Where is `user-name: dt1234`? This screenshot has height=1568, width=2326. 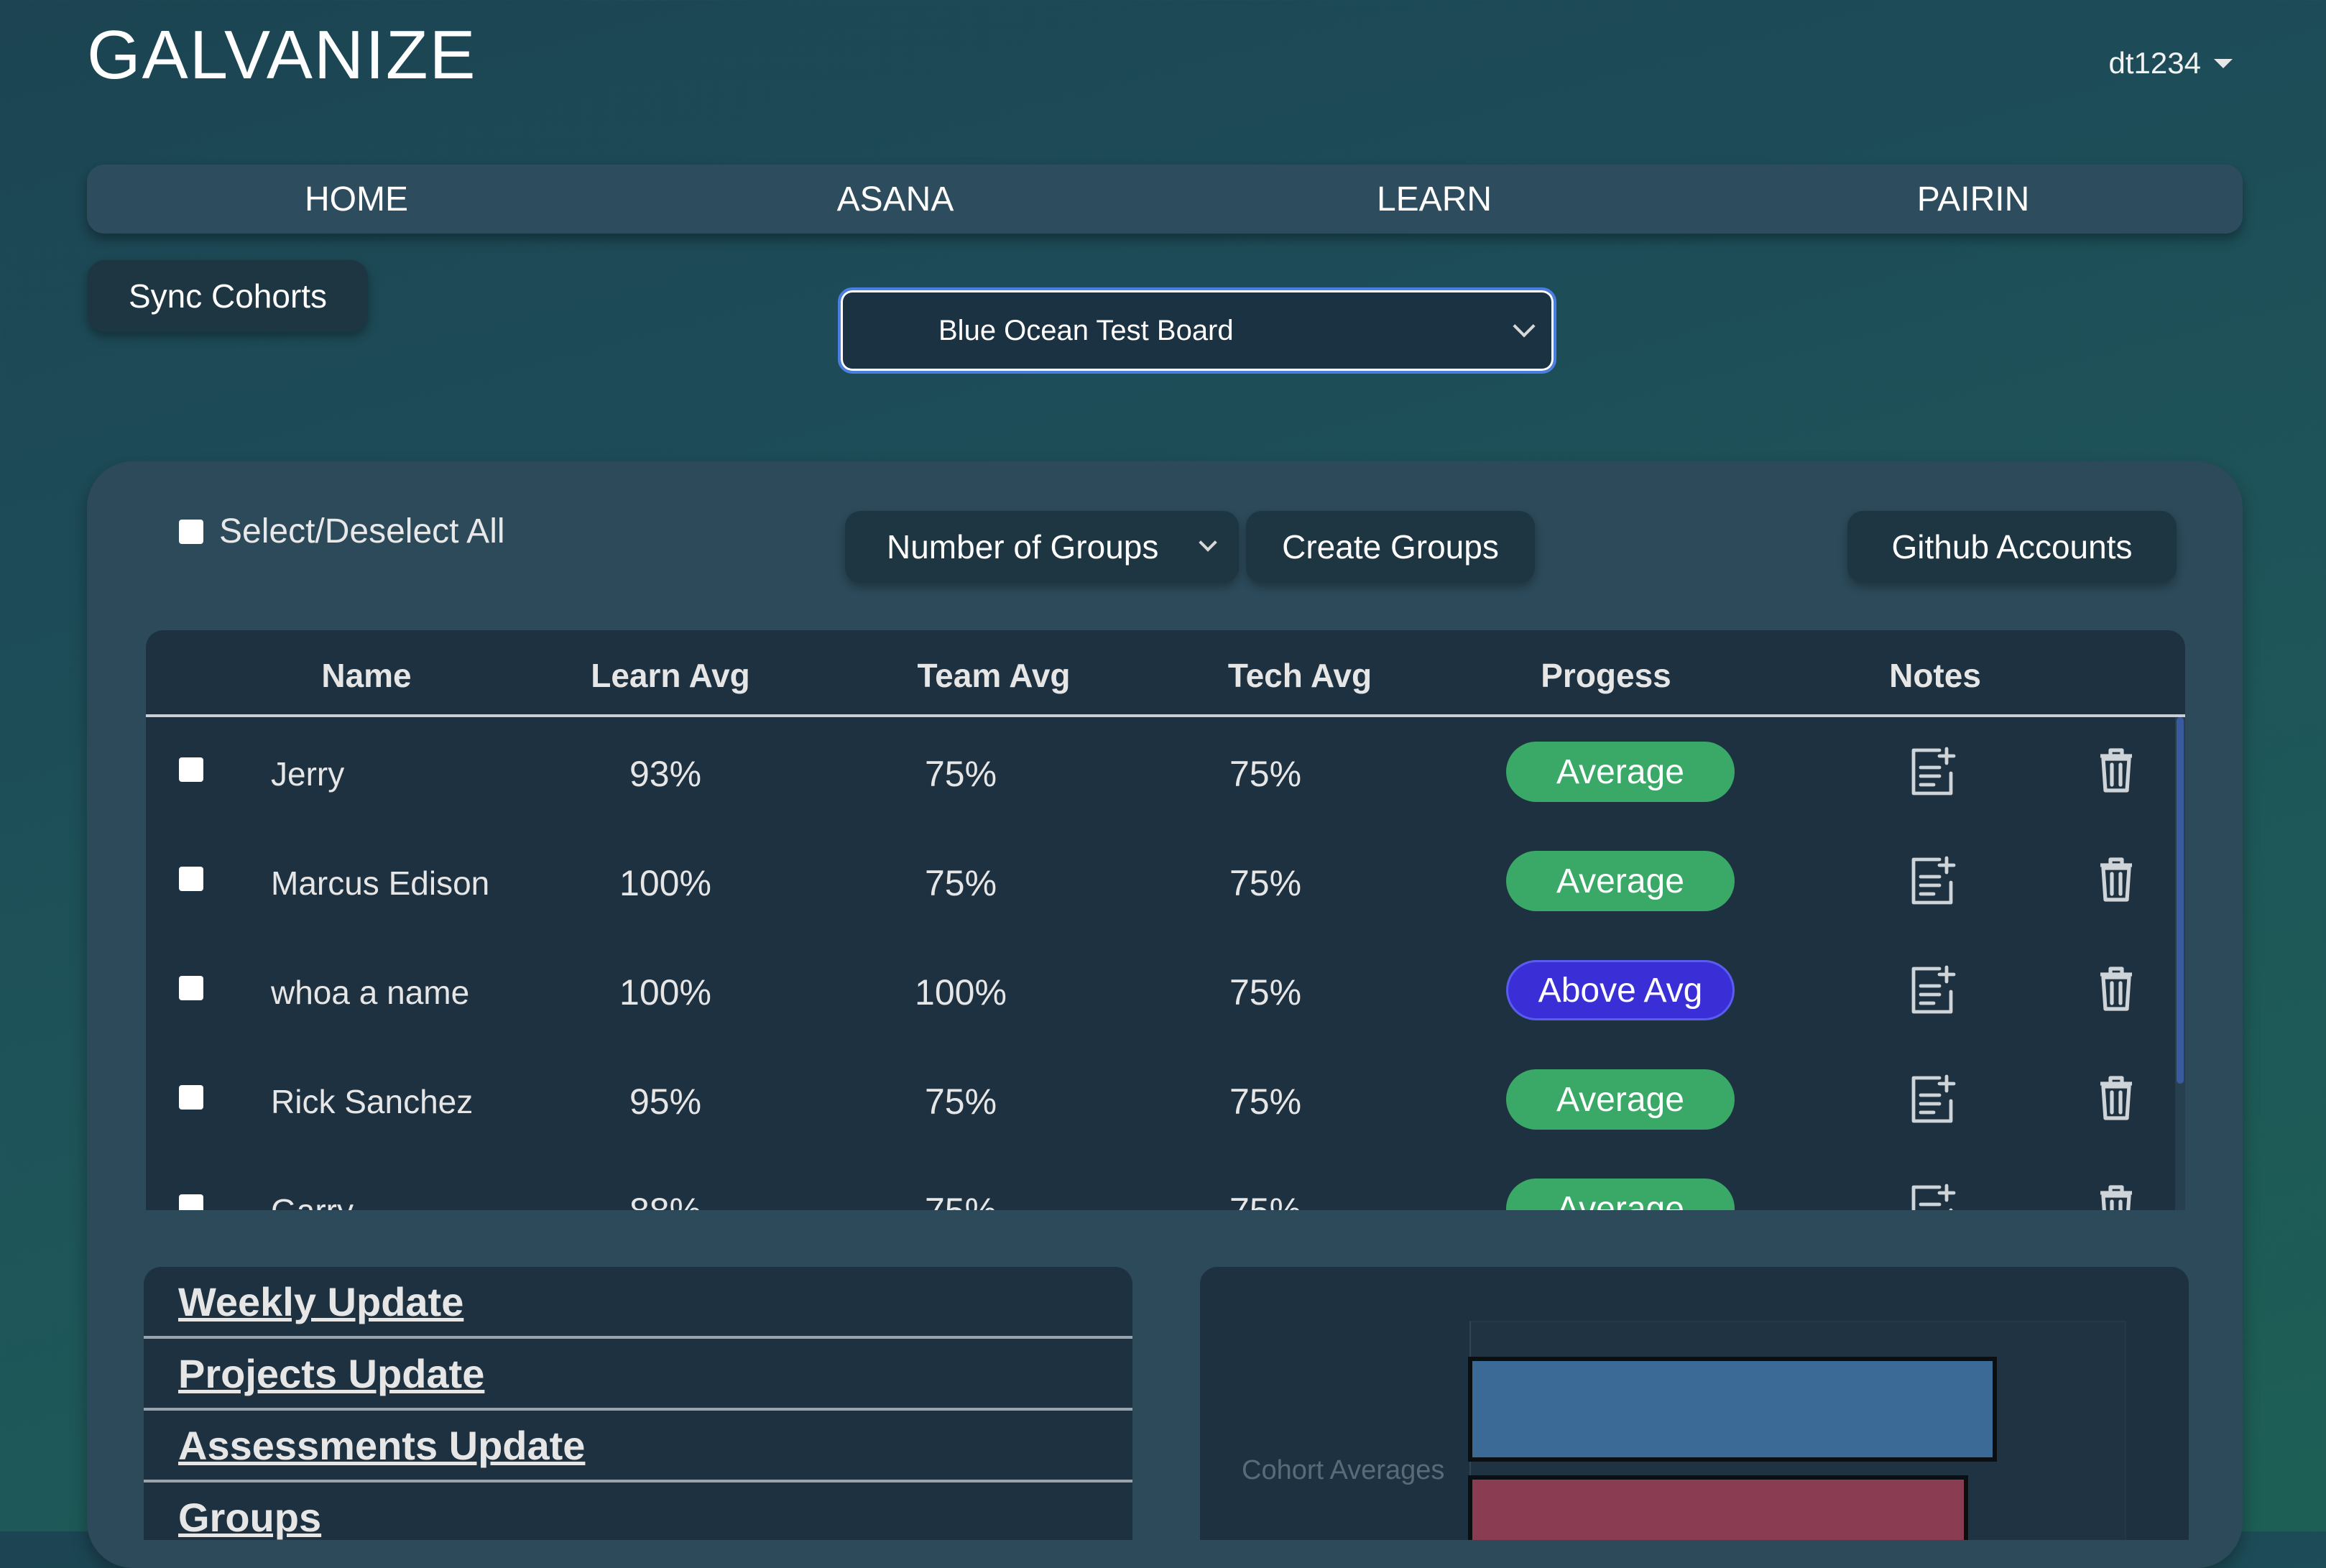
user-name: dt1234 is located at coordinates (2154, 63).